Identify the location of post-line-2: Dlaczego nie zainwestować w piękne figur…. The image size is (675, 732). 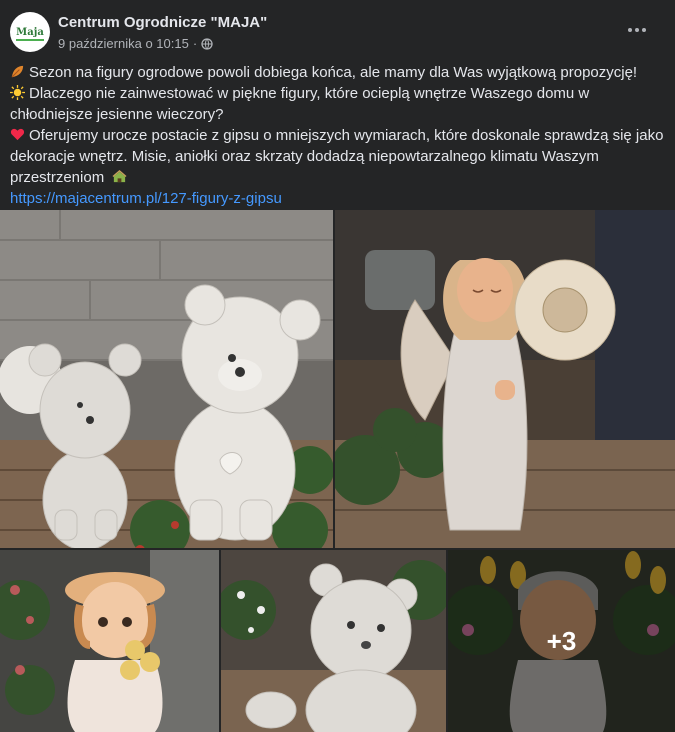
(337, 104).